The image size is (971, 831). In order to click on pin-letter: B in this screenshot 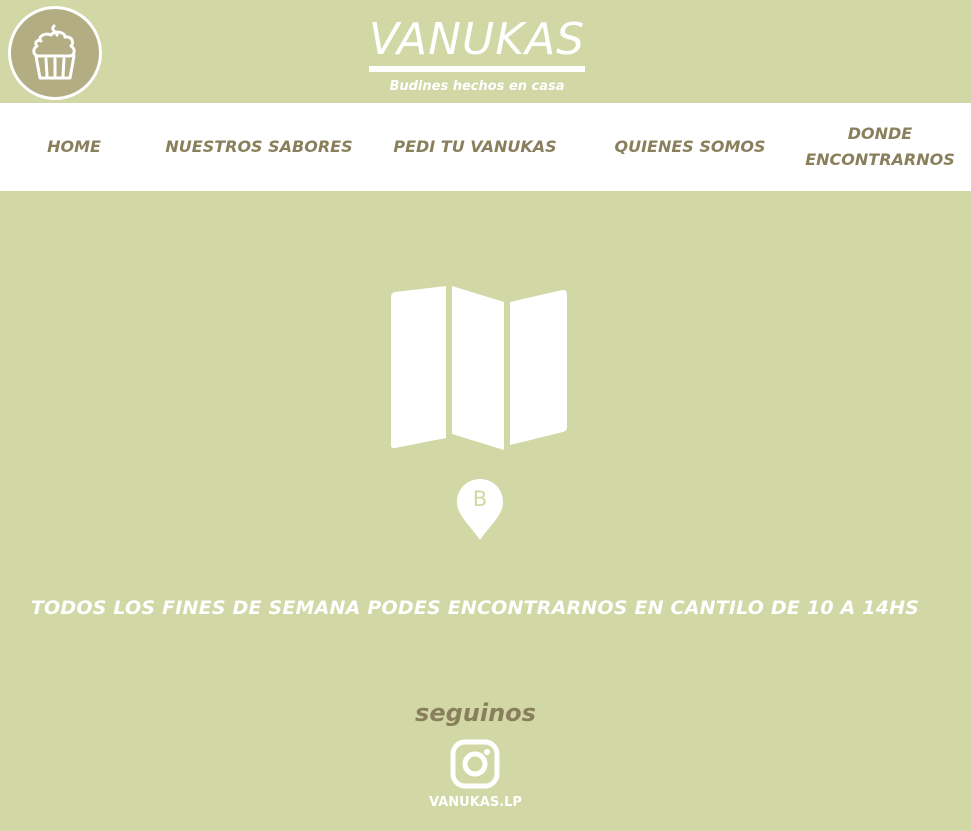, I will do `click(480, 499)`.